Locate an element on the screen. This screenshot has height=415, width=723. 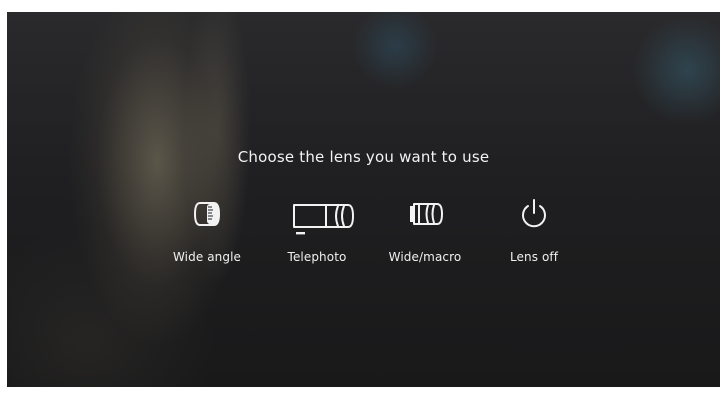
wide-angle-lens-icon is located at coordinates (207, 214).